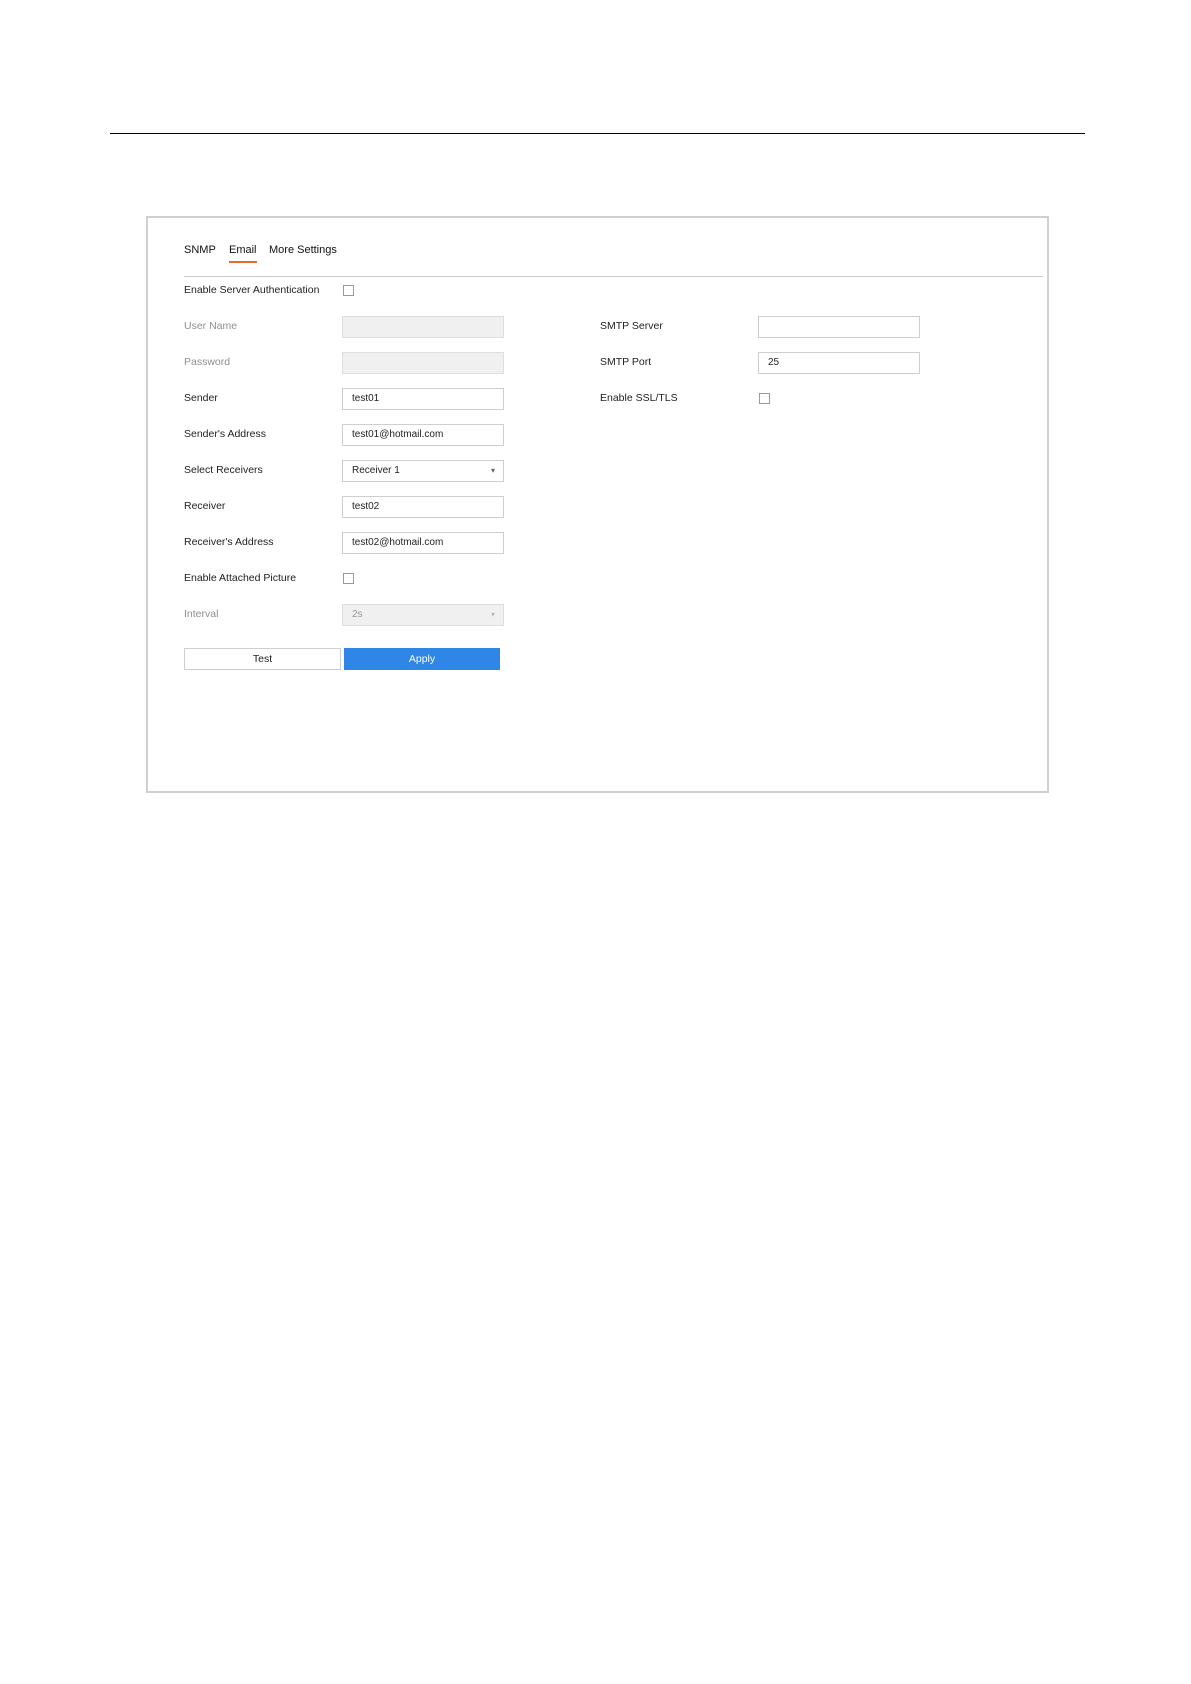 The width and height of the screenshot is (1191, 1684). What do you see at coordinates (631, 326) in the screenshot?
I see `smtp-server-label: SMTP Server` at bounding box center [631, 326].